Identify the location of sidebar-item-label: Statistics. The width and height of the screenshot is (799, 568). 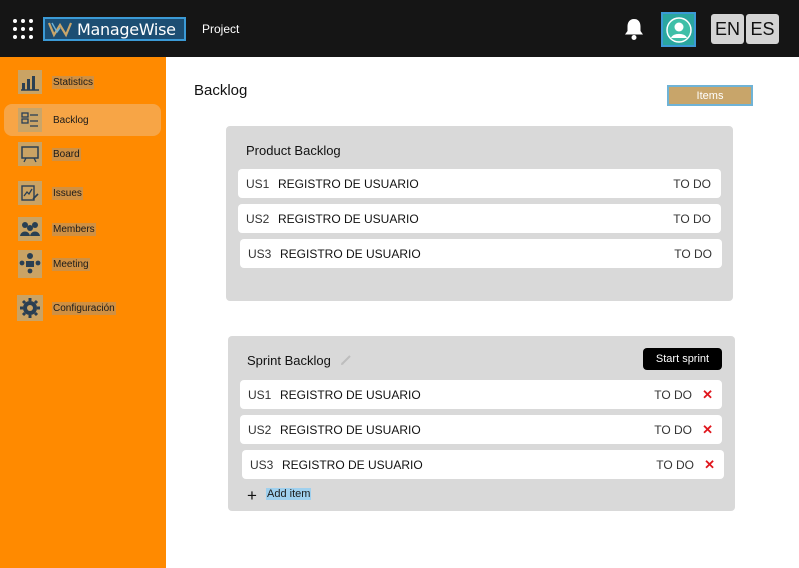
(73, 82).